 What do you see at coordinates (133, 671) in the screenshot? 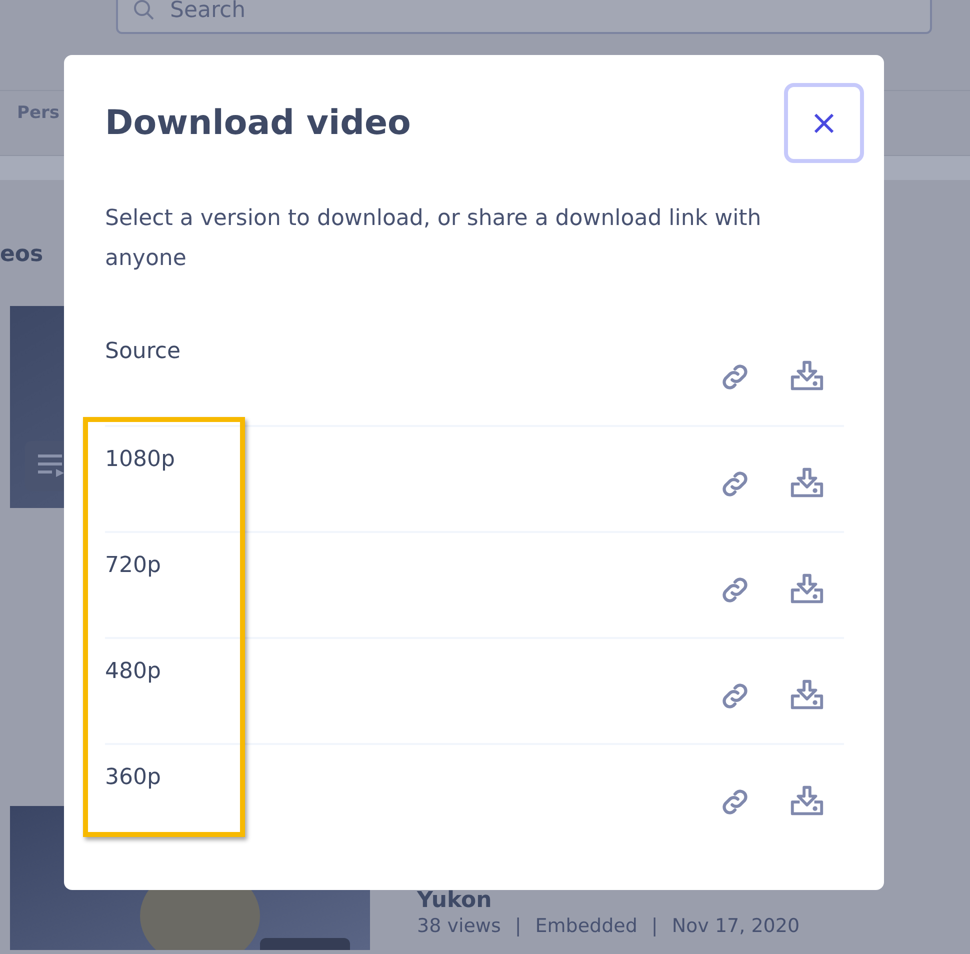
I see `version-label: 480p` at bounding box center [133, 671].